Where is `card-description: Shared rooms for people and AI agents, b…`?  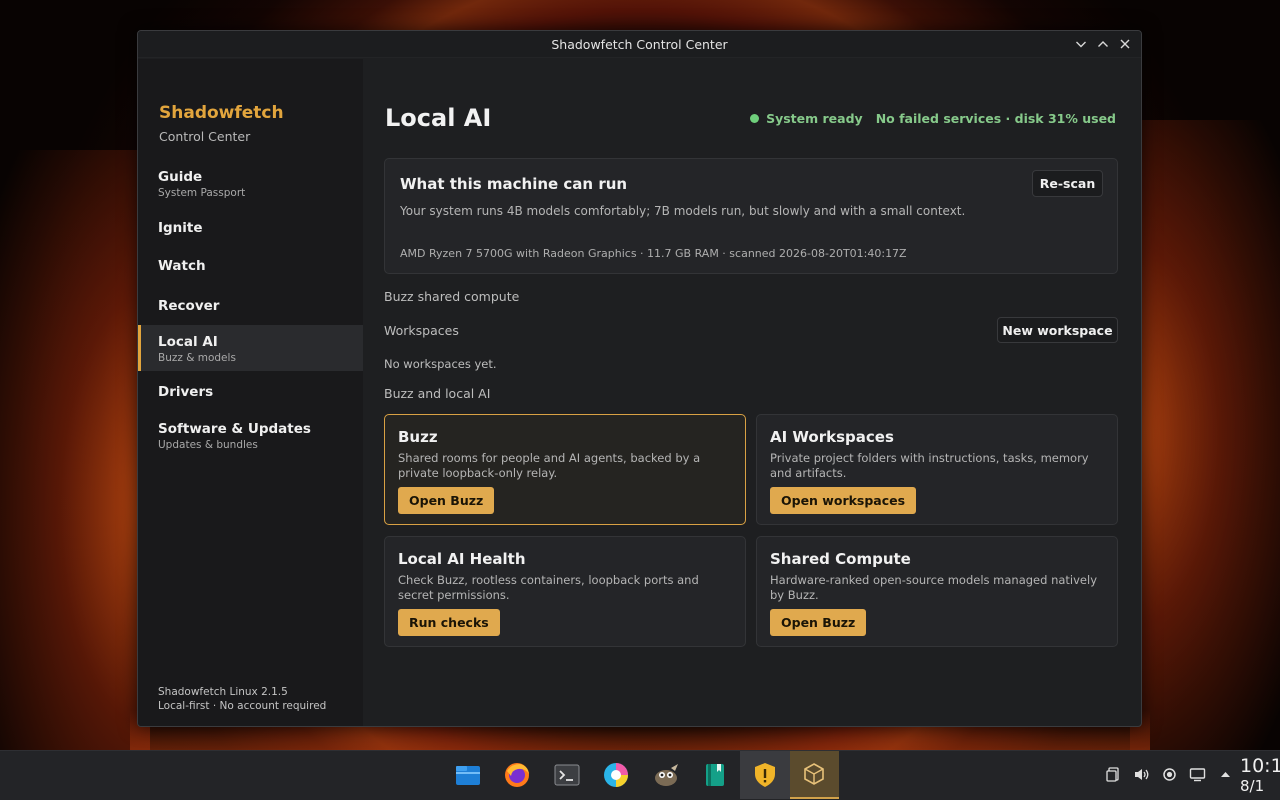
card-description: Shared rooms for people and AI agents, b… is located at coordinates (549, 465).